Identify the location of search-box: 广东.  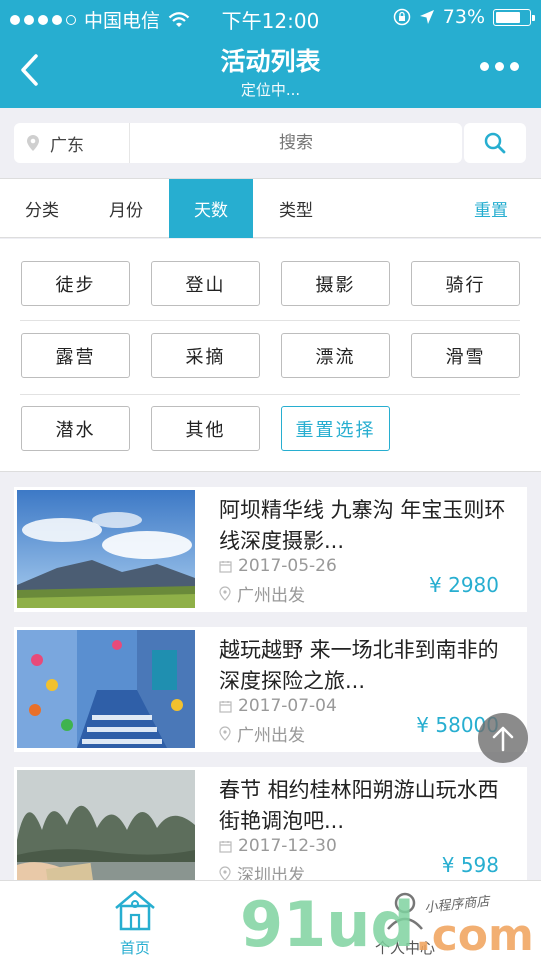
(238, 143).